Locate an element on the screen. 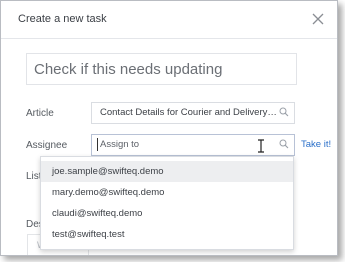 The height and width of the screenshot is (262, 345). dropdown-option: joe.sample@swifteq.demo is located at coordinates (167, 171).